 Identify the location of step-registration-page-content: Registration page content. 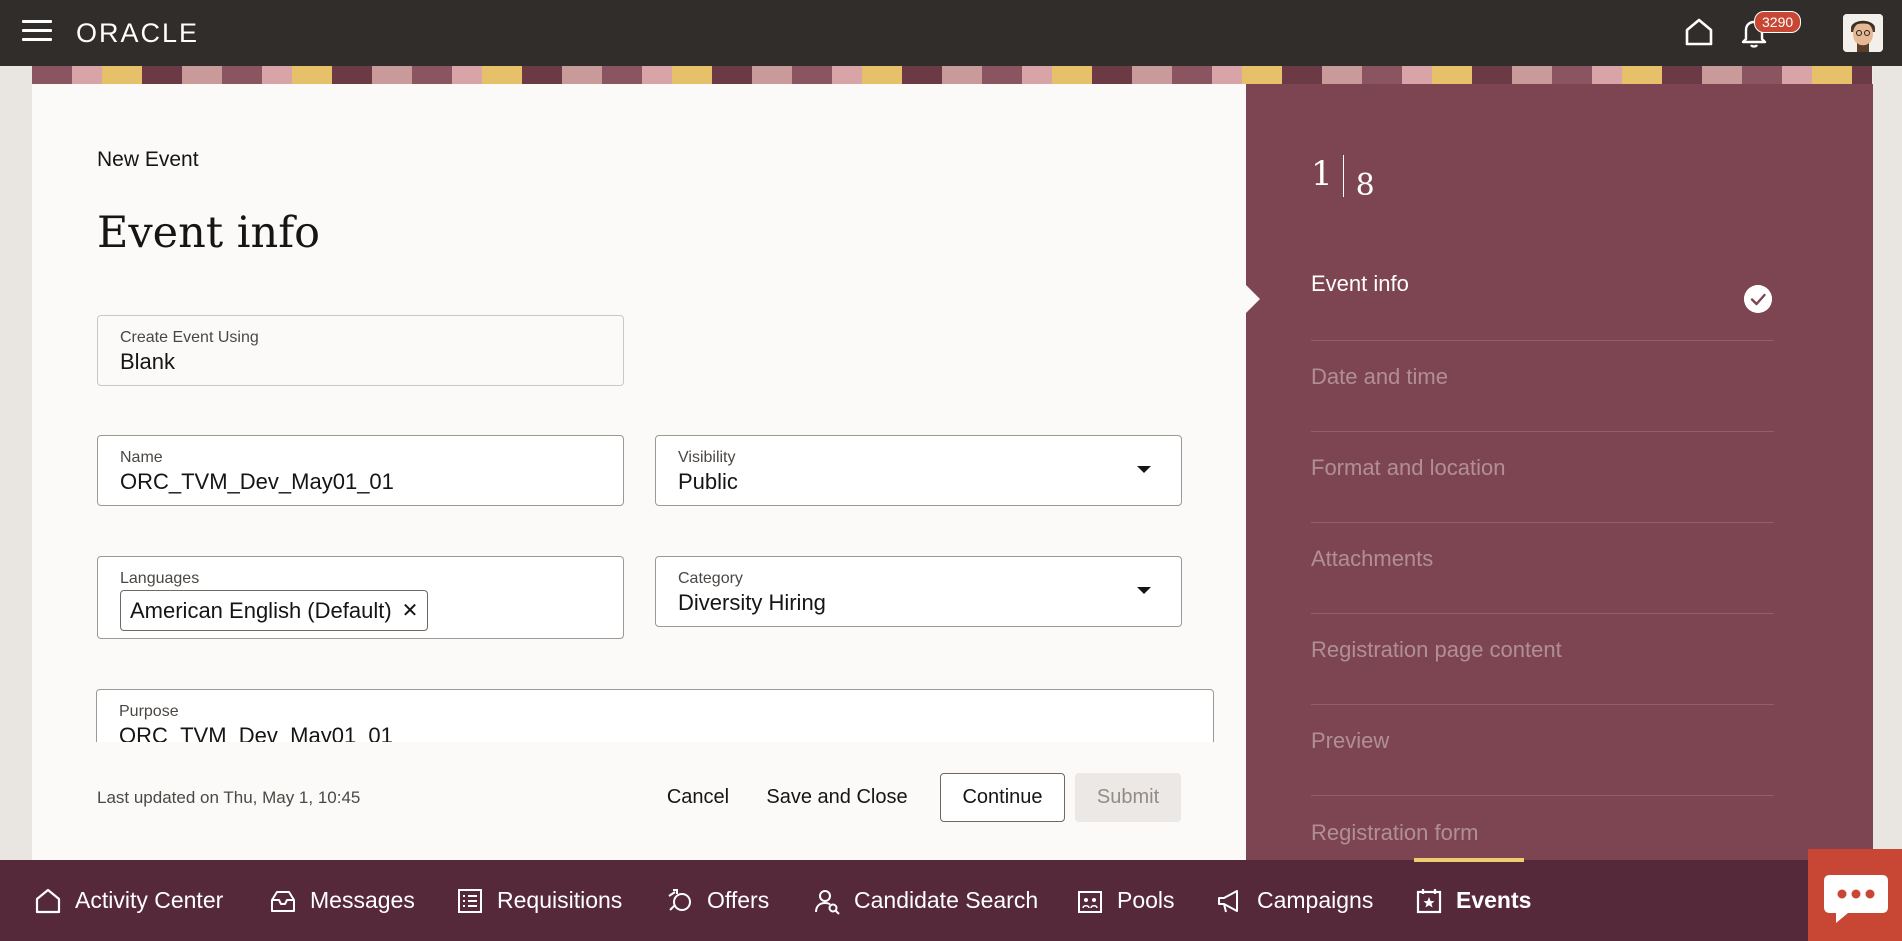
(1542, 659).